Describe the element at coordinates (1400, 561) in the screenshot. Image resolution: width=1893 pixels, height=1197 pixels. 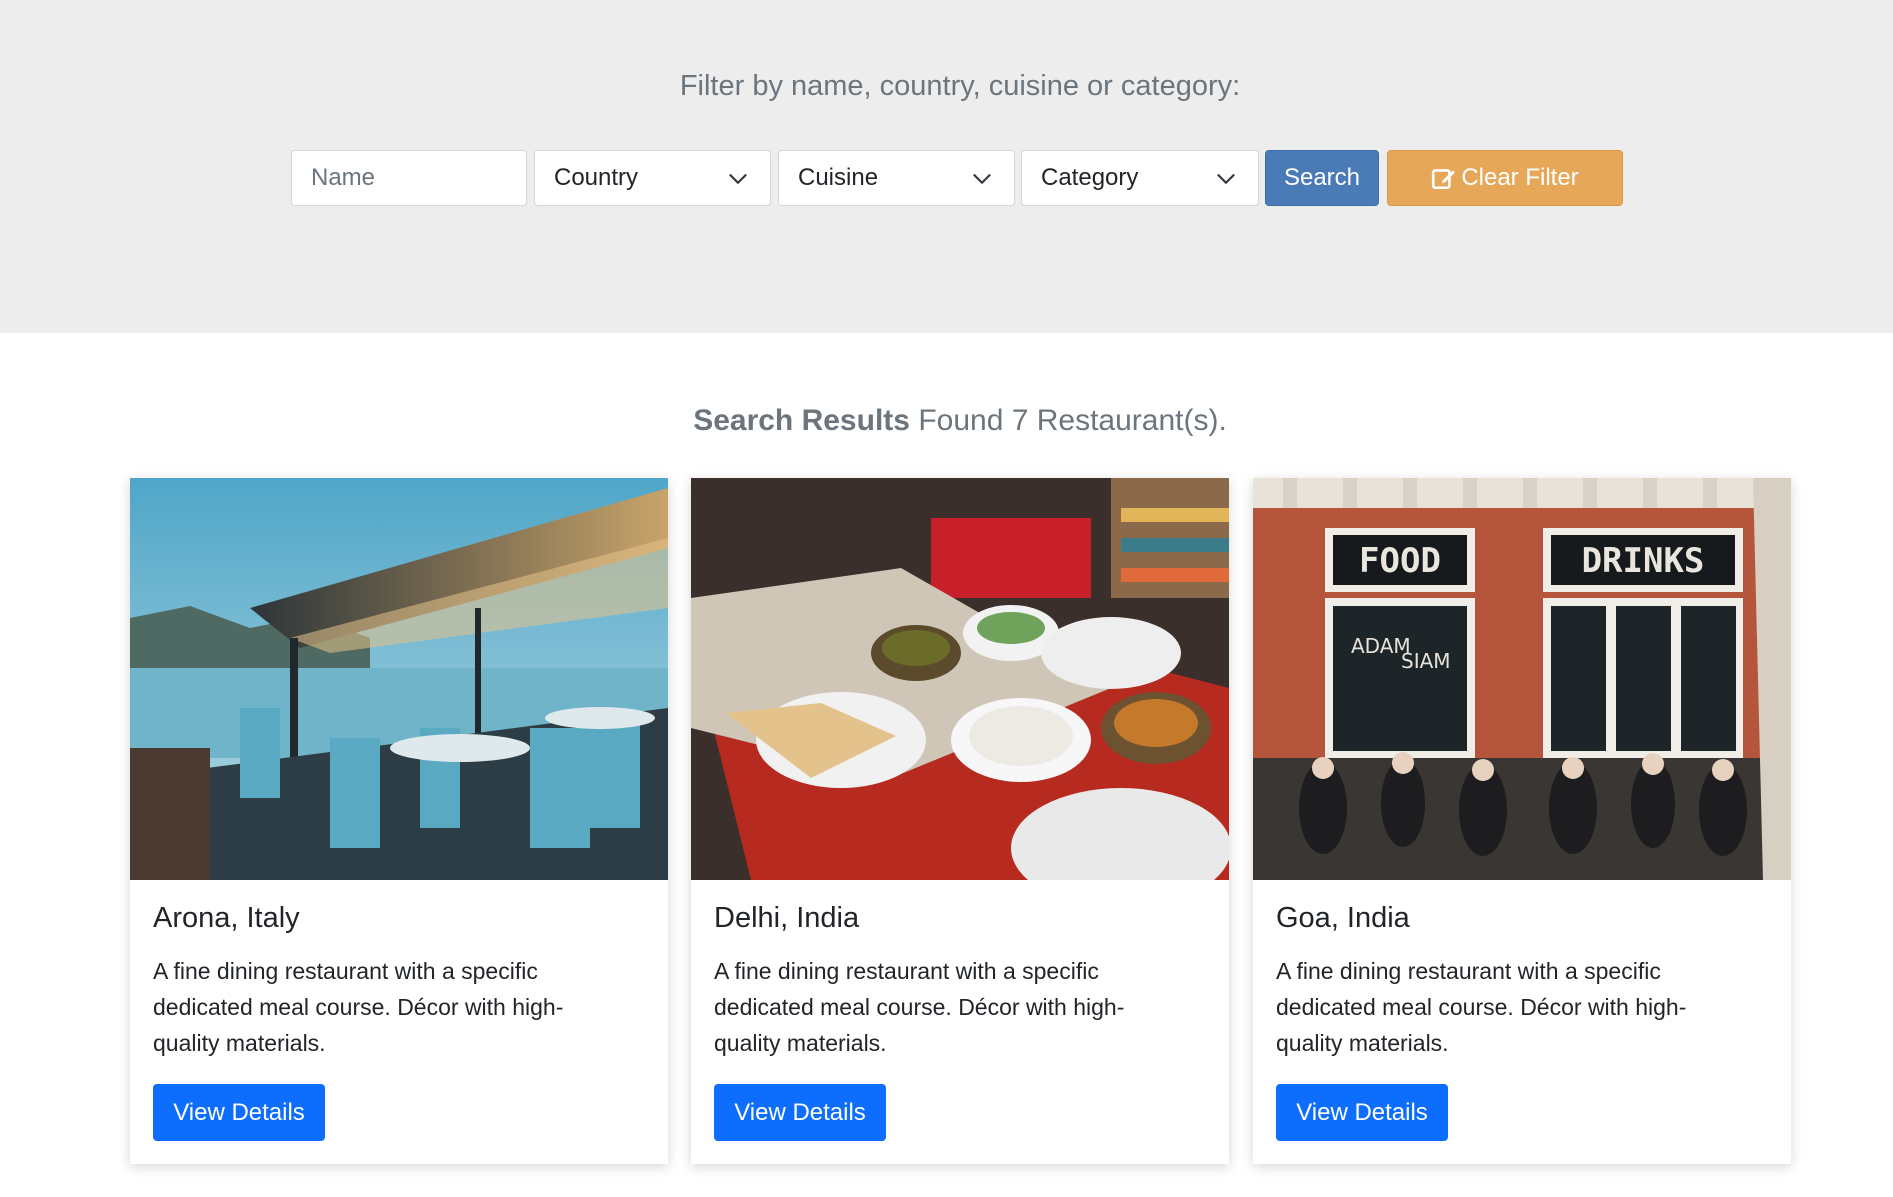
I see `photo-sign-food: FOOD` at that location.